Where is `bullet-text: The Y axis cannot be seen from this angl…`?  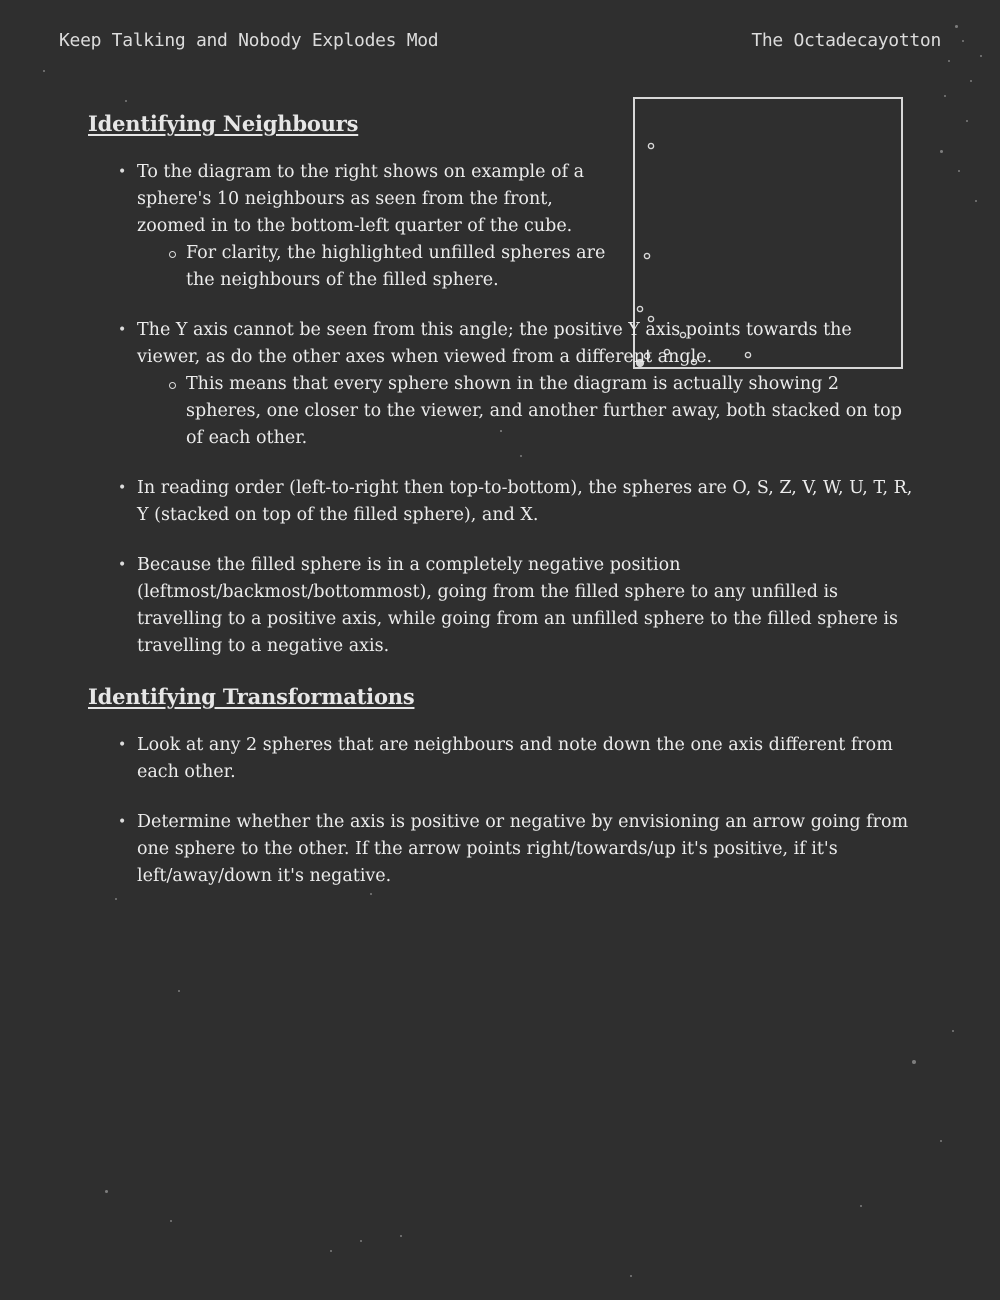 bullet-text: The Y axis cannot be seen from this angl… is located at coordinates (494, 343).